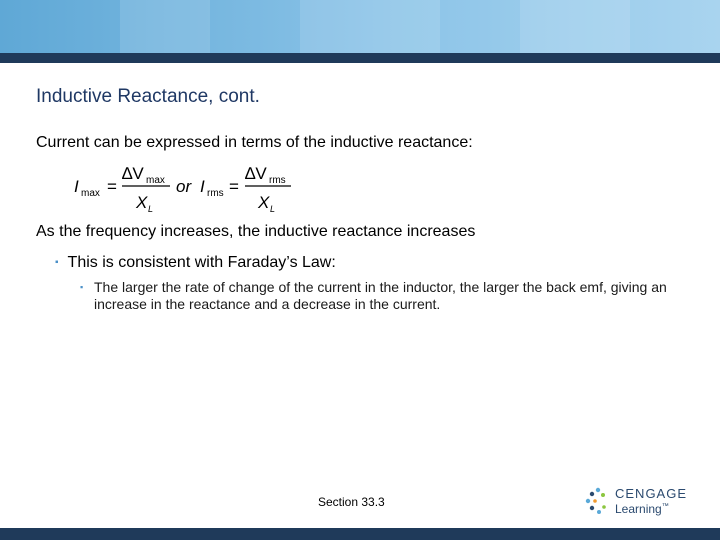 The height and width of the screenshot is (540, 720). Describe the element at coordinates (148, 96) in the screenshot. I see `slide-title: Inductive Reactance, cont.` at that location.